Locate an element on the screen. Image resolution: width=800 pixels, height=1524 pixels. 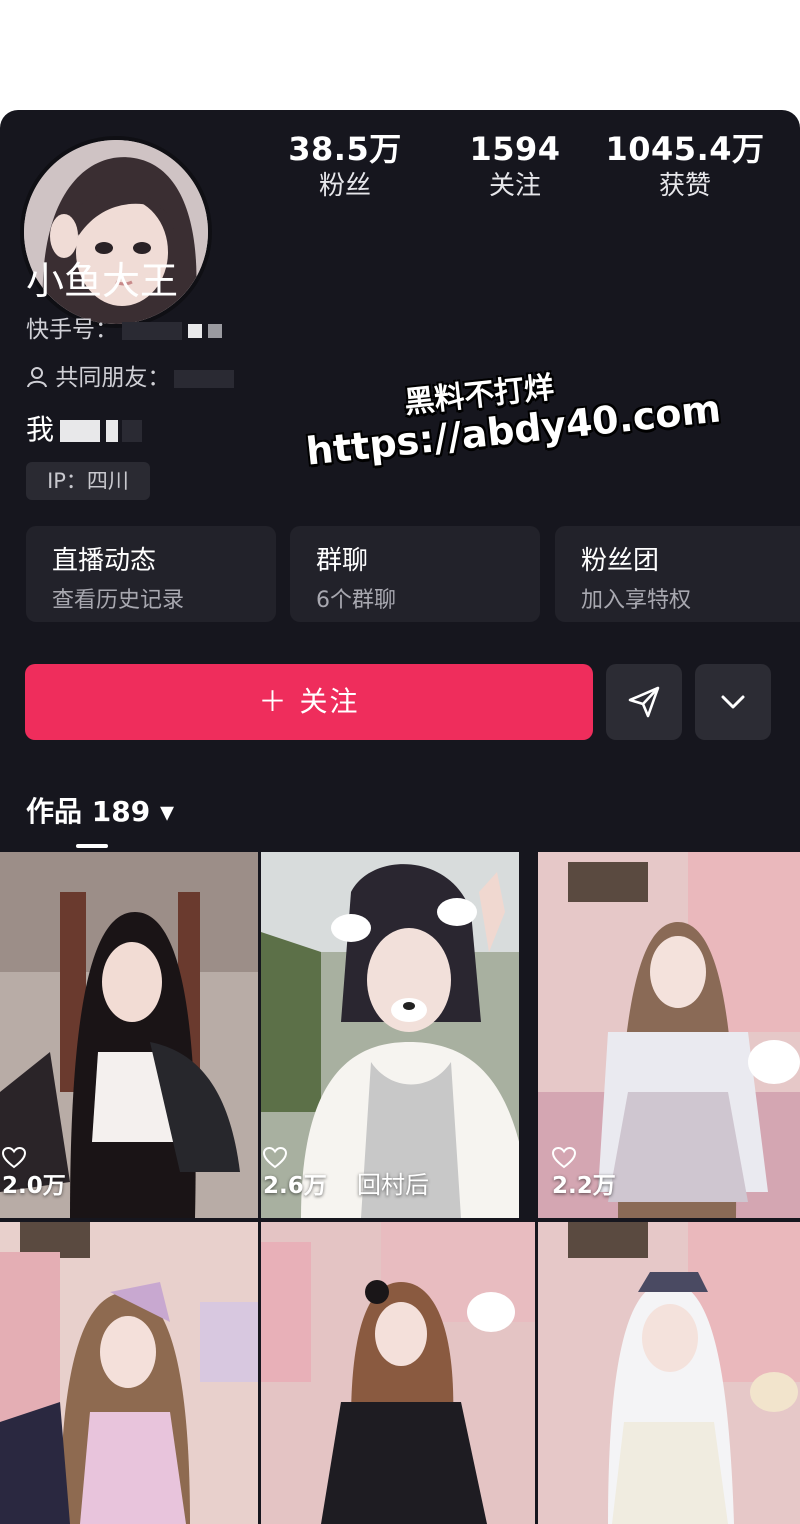
fan-club-title: 粉丝团 is located at coordinates (620, 561).